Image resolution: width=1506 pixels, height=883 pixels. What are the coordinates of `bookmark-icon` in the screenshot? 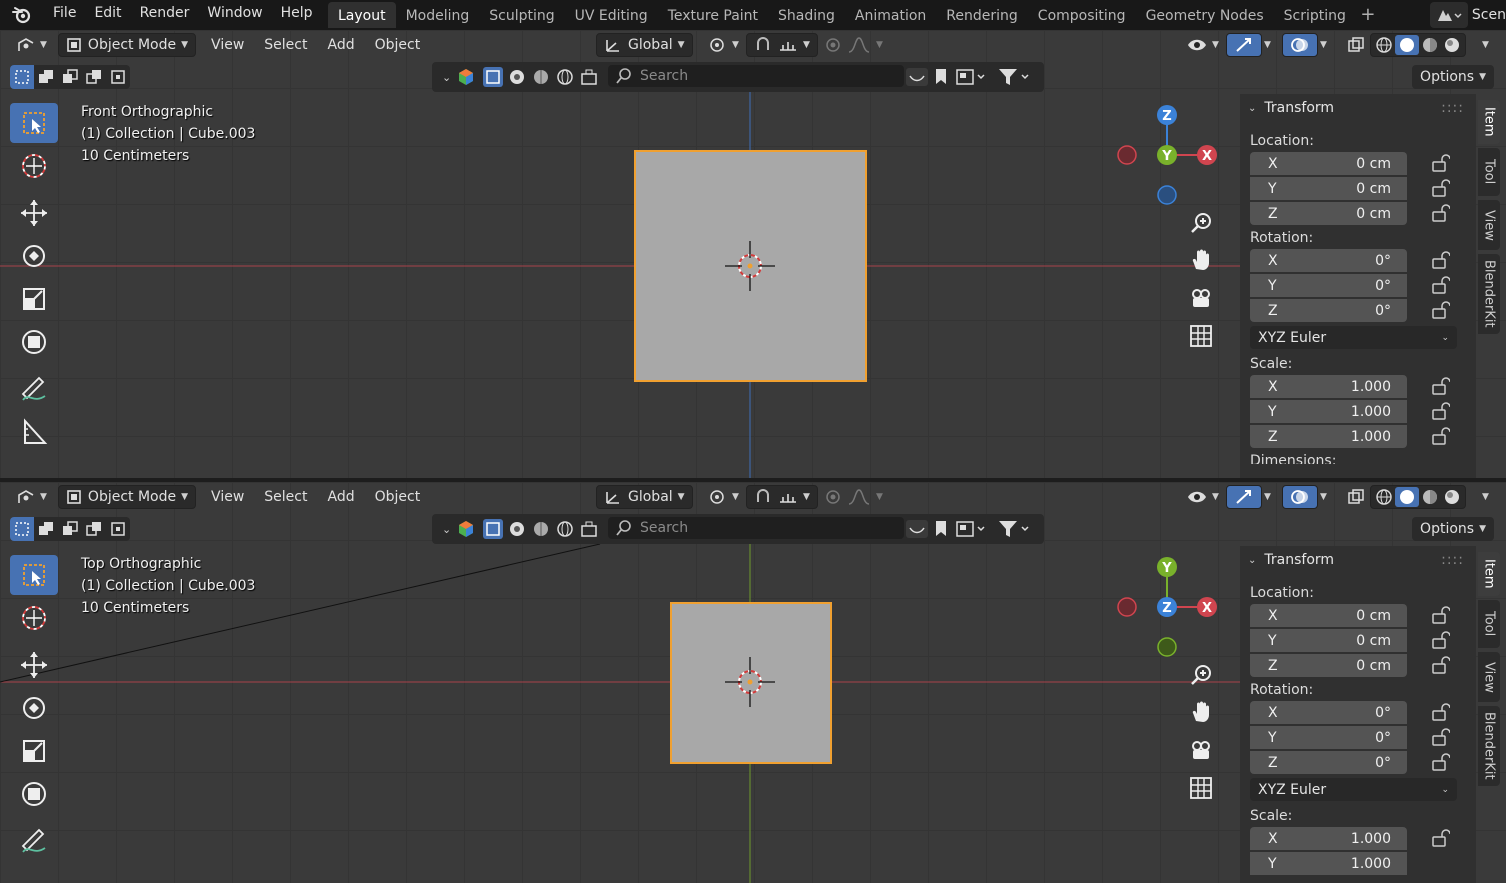 It's located at (941, 529).